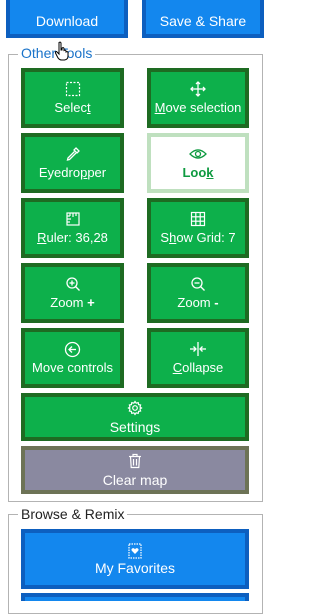 The width and height of the screenshot is (320, 614). What do you see at coordinates (198, 172) in the screenshot?
I see `look-label: Look` at bounding box center [198, 172].